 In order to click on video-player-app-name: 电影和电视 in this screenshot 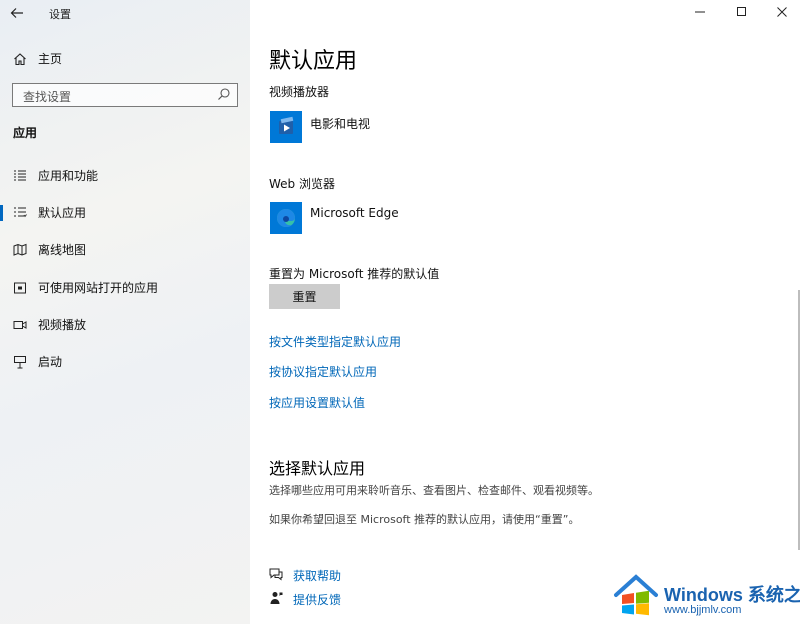, I will do `click(340, 123)`.